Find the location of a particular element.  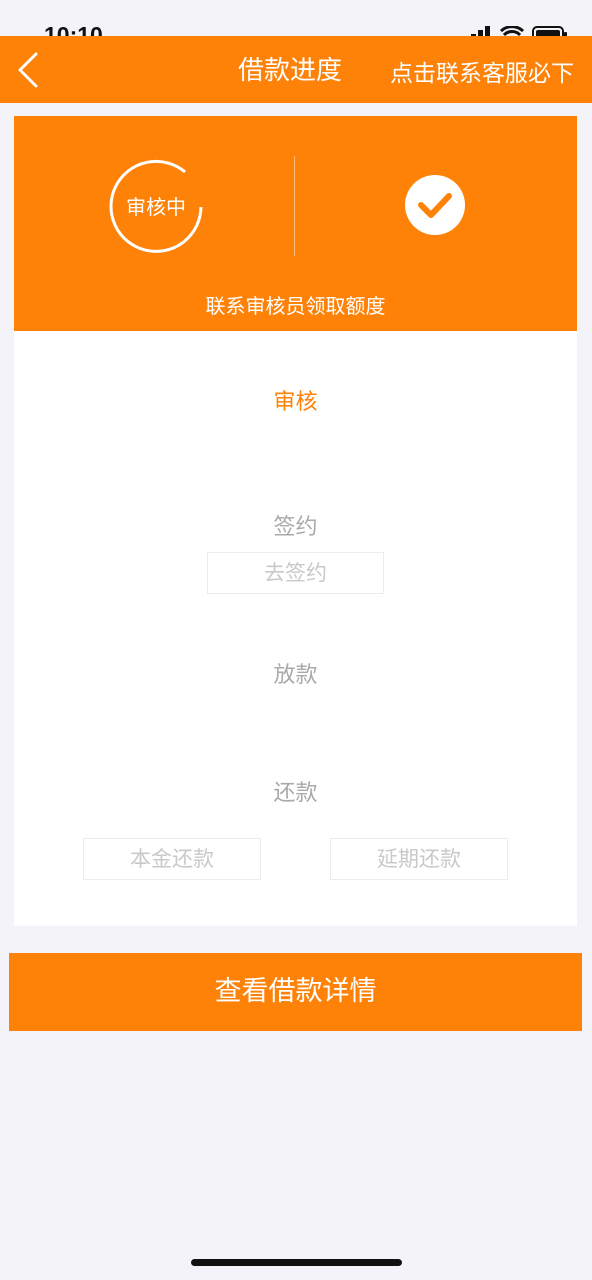

principal-repay-button: 本金还款 is located at coordinates (172, 859).